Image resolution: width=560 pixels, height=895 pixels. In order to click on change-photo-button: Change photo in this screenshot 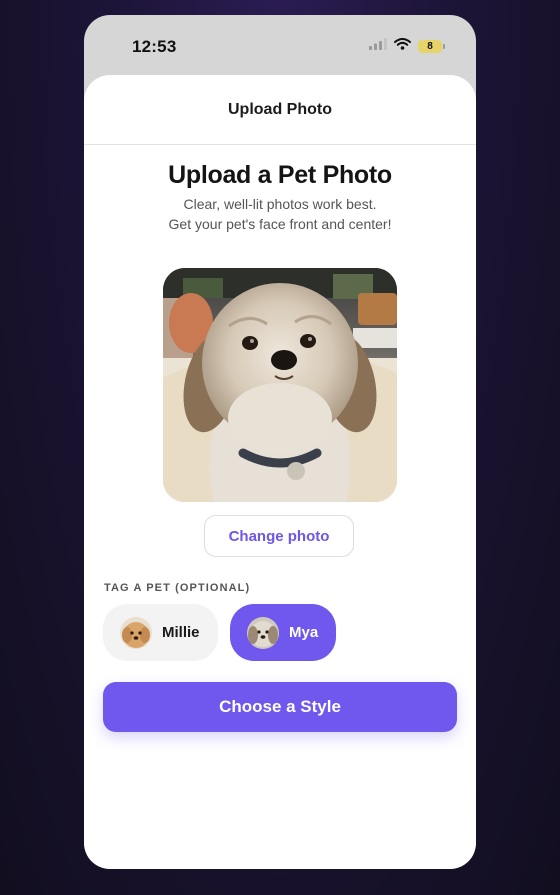, I will do `click(279, 536)`.